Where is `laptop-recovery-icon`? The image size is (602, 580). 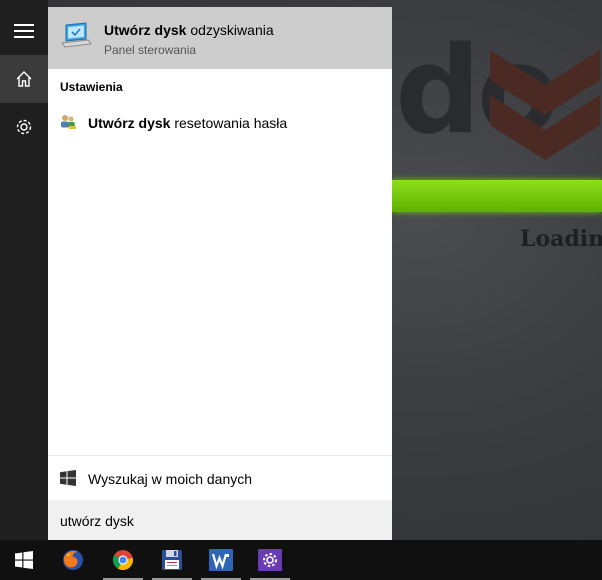 laptop-recovery-icon is located at coordinates (76, 35).